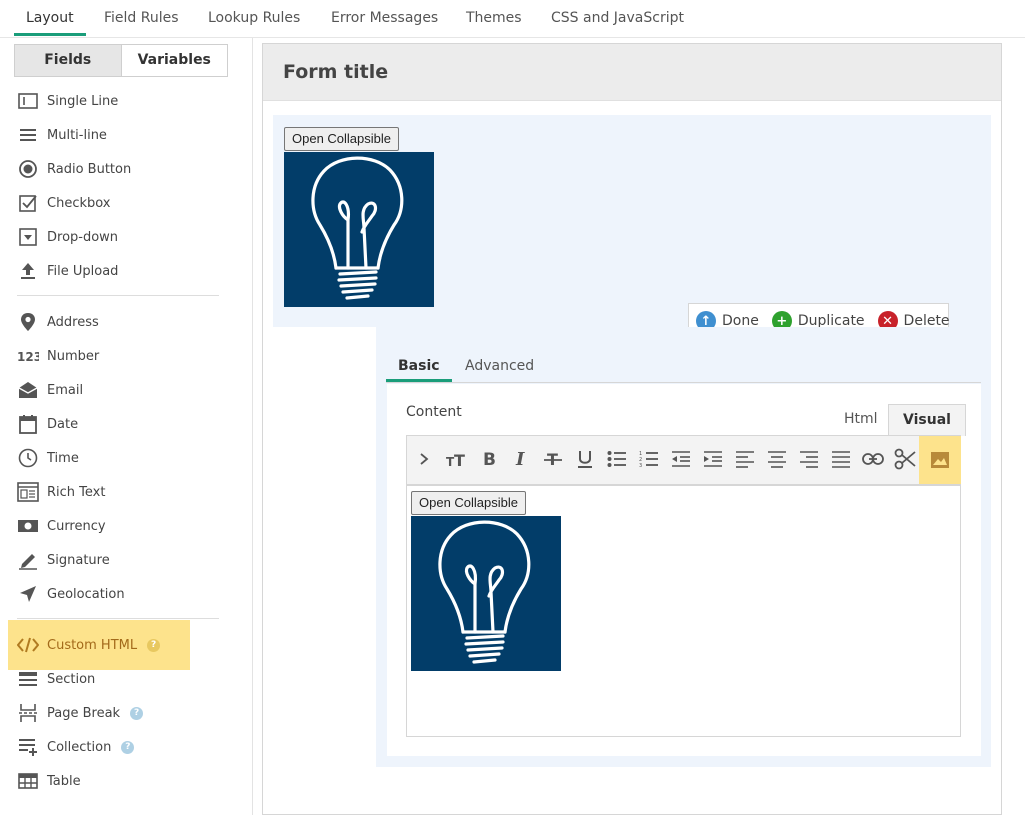  I want to click on field-label: Geolocation, so click(86, 594).